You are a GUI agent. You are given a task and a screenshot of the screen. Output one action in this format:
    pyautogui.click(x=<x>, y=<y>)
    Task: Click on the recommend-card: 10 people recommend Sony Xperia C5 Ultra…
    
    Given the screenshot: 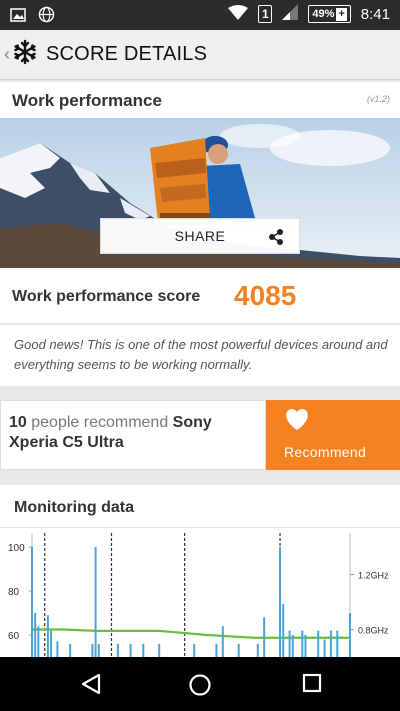 What is the action you would take?
    pyautogui.click(x=200, y=435)
    